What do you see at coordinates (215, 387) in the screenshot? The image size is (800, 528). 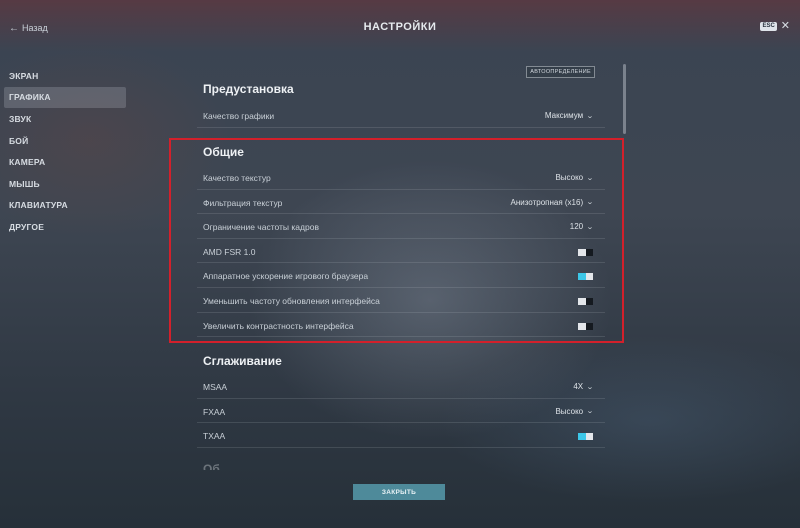 I see `setting-label: MSAA` at bounding box center [215, 387].